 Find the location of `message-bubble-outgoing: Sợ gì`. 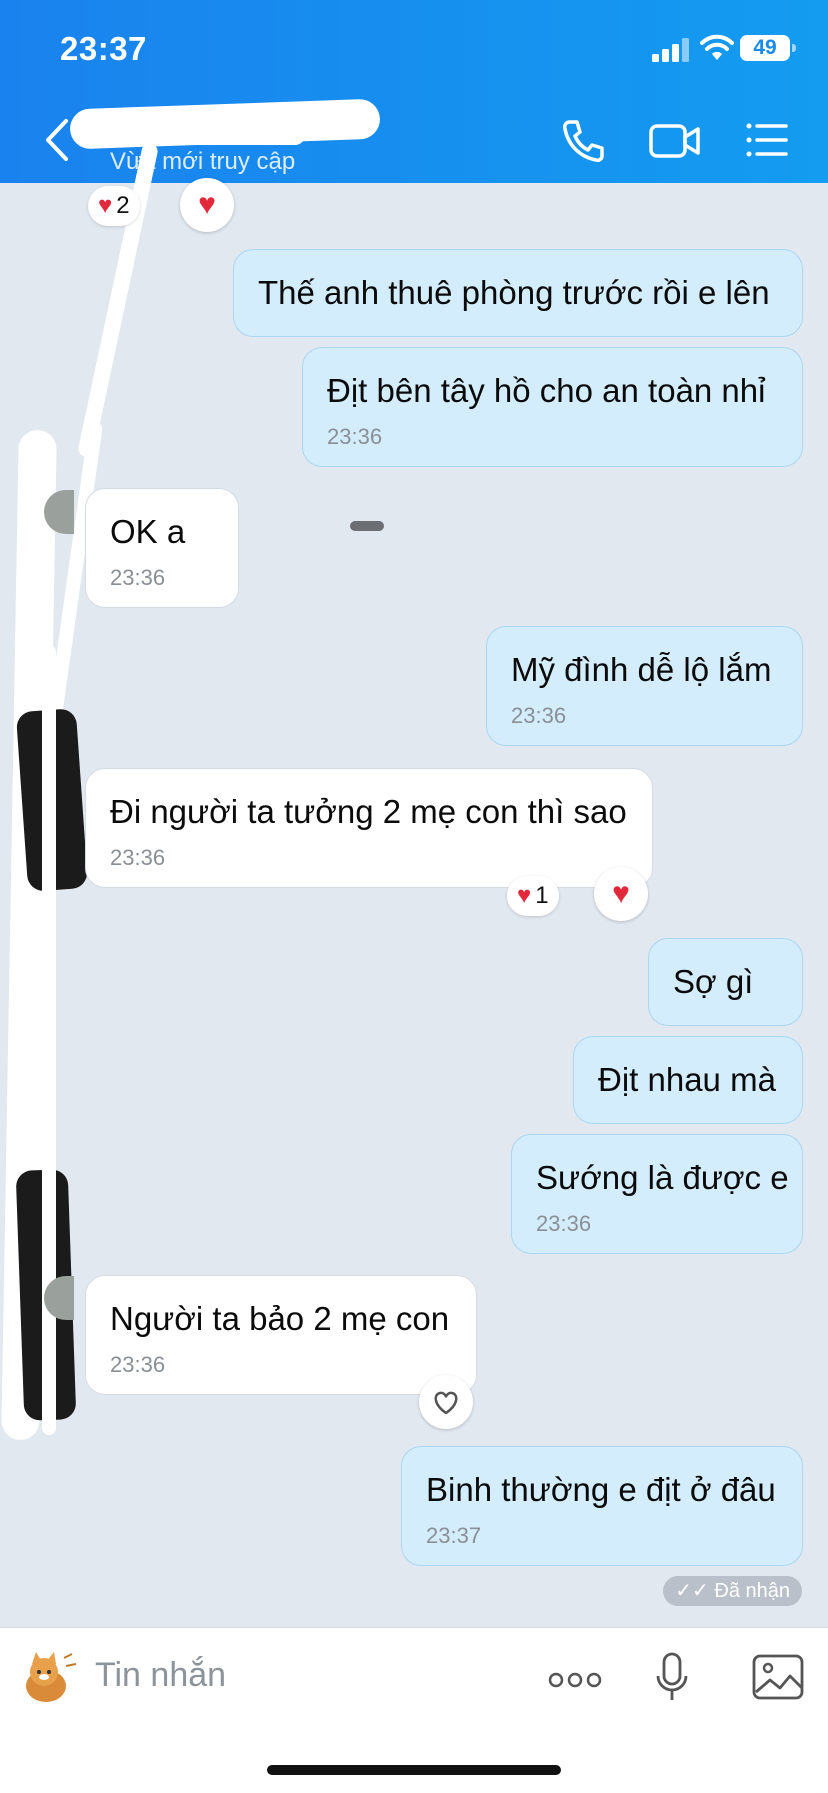

message-bubble-outgoing: Sợ gì is located at coordinates (725, 982).